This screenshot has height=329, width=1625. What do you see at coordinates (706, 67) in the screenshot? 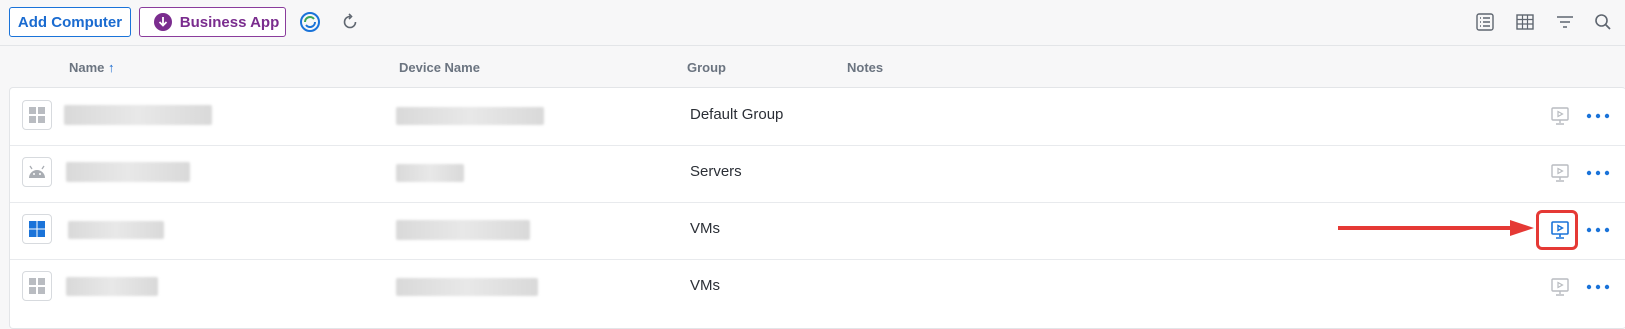
I see `column-group-header: Group` at bounding box center [706, 67].